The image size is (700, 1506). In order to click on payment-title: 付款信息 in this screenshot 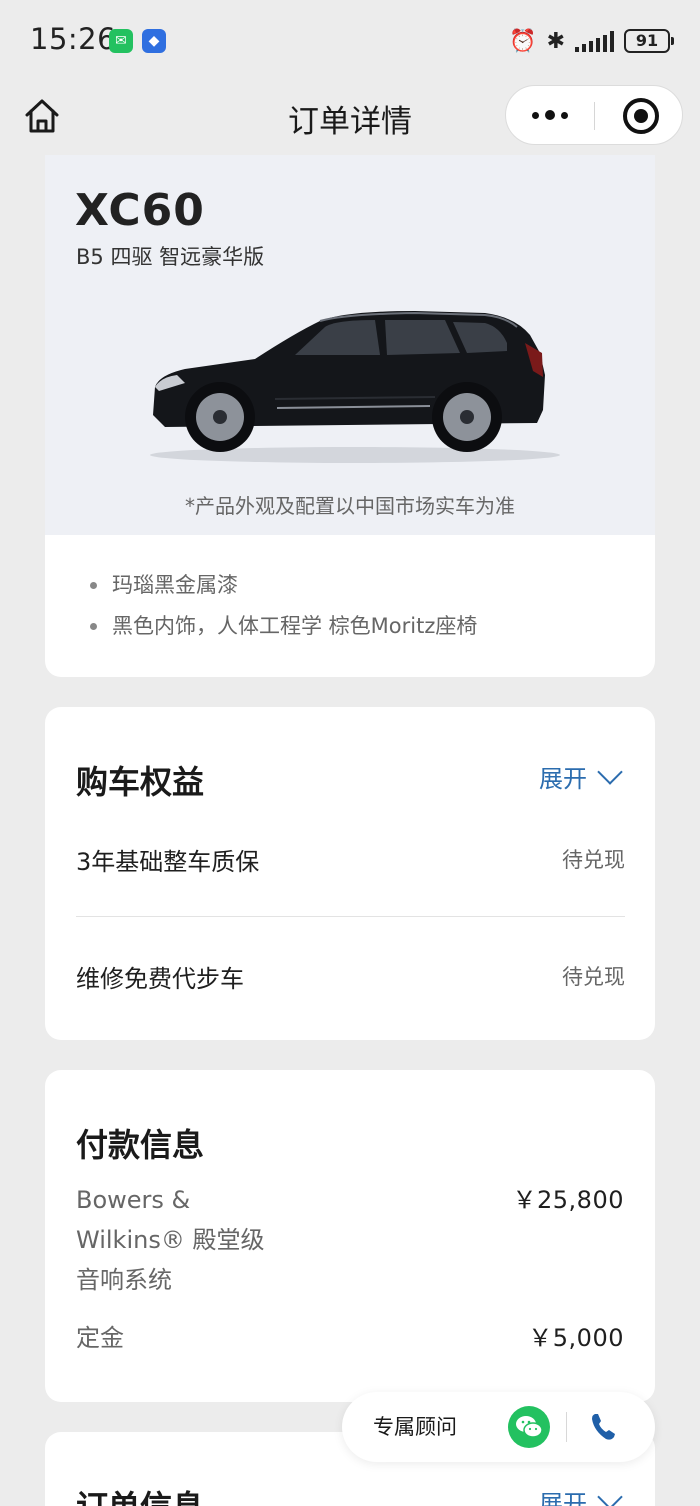, I will do `click(140, 1145)`.